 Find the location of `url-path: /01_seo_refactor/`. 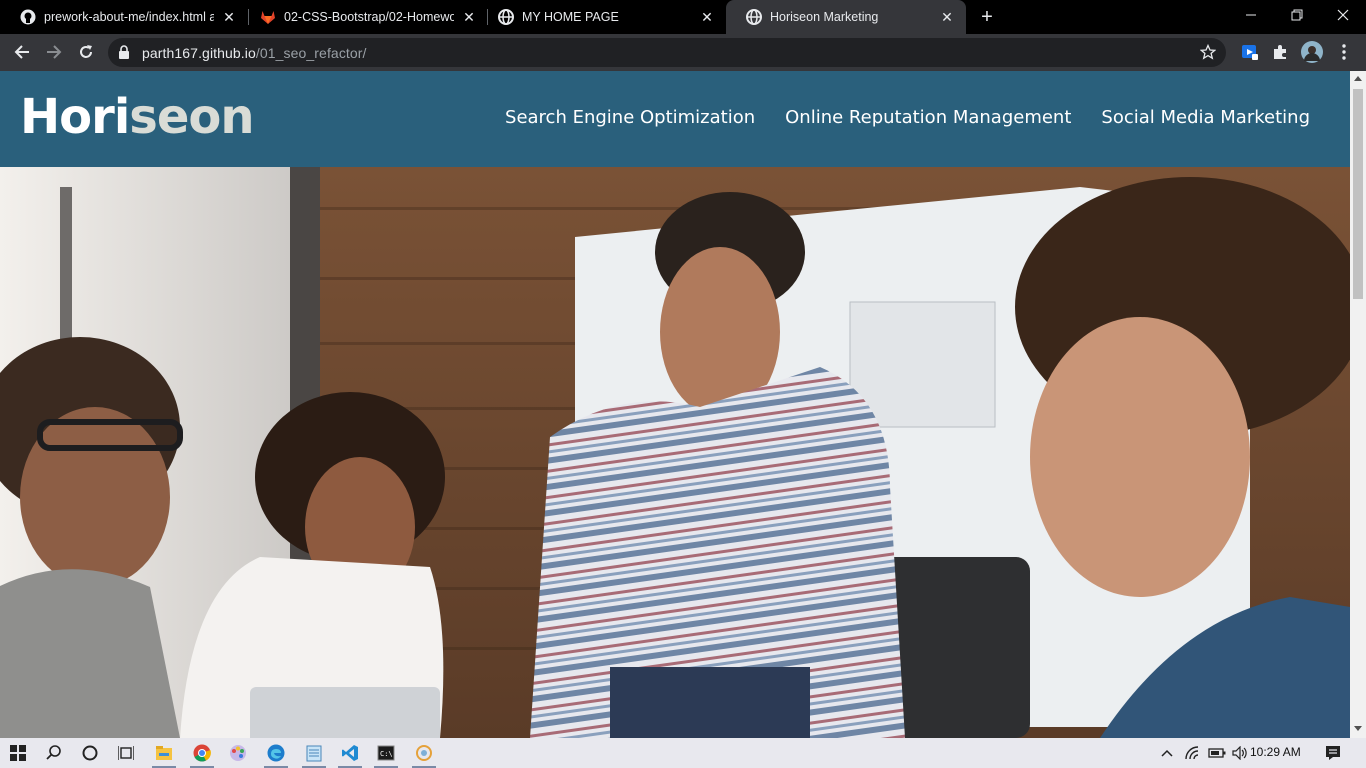

url-path: /01_seo_refactor/ is located at coordinates (311, 53).